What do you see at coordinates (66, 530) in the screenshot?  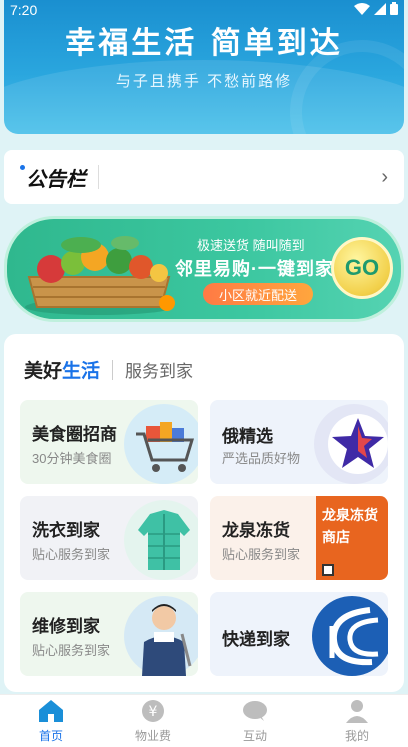 I see `tile-title: 洗衣到家` at bounding box center [66, 530].